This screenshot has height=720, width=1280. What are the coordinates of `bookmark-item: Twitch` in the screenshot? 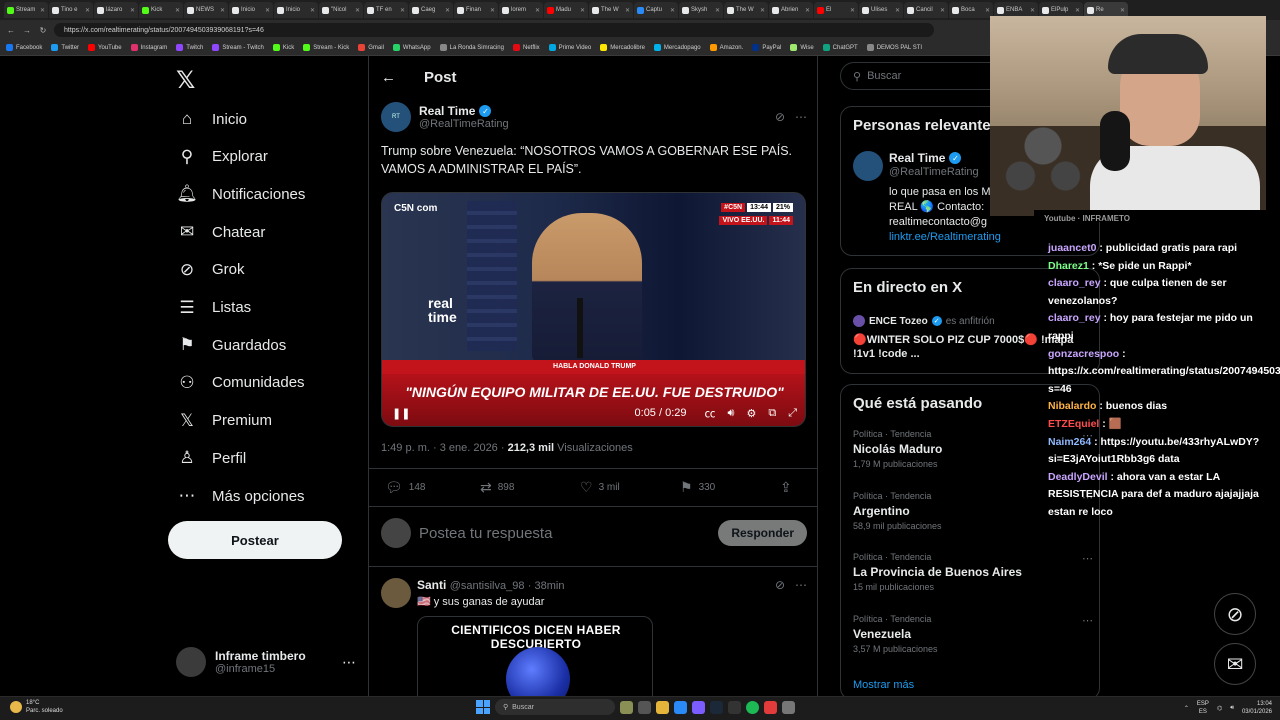 It's located at (189, 47).